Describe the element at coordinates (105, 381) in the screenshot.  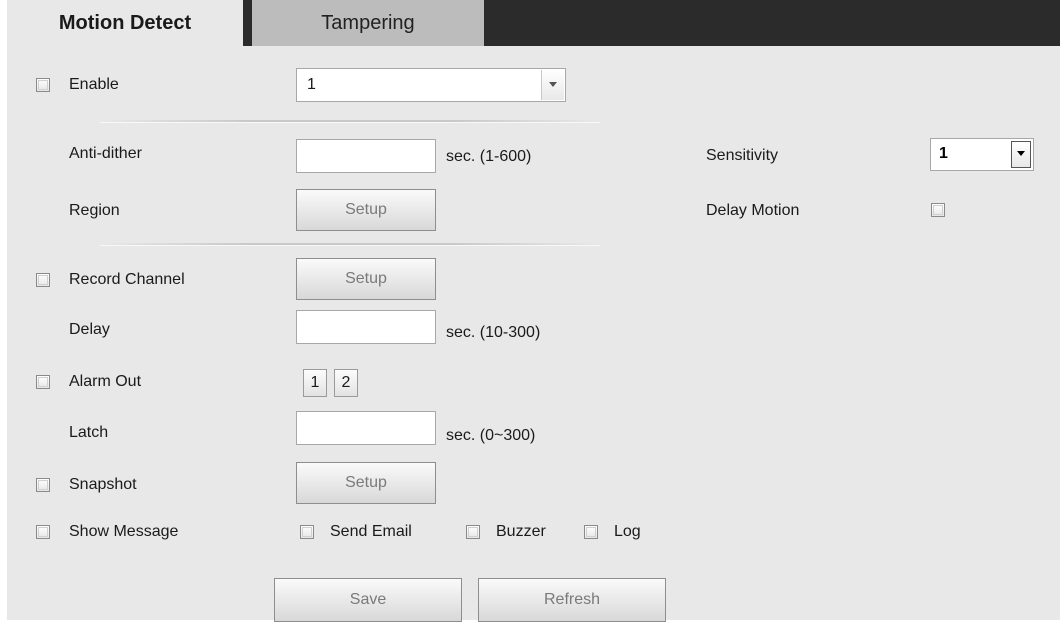
I see `alarm-out-label: Alarm Out` at that location.